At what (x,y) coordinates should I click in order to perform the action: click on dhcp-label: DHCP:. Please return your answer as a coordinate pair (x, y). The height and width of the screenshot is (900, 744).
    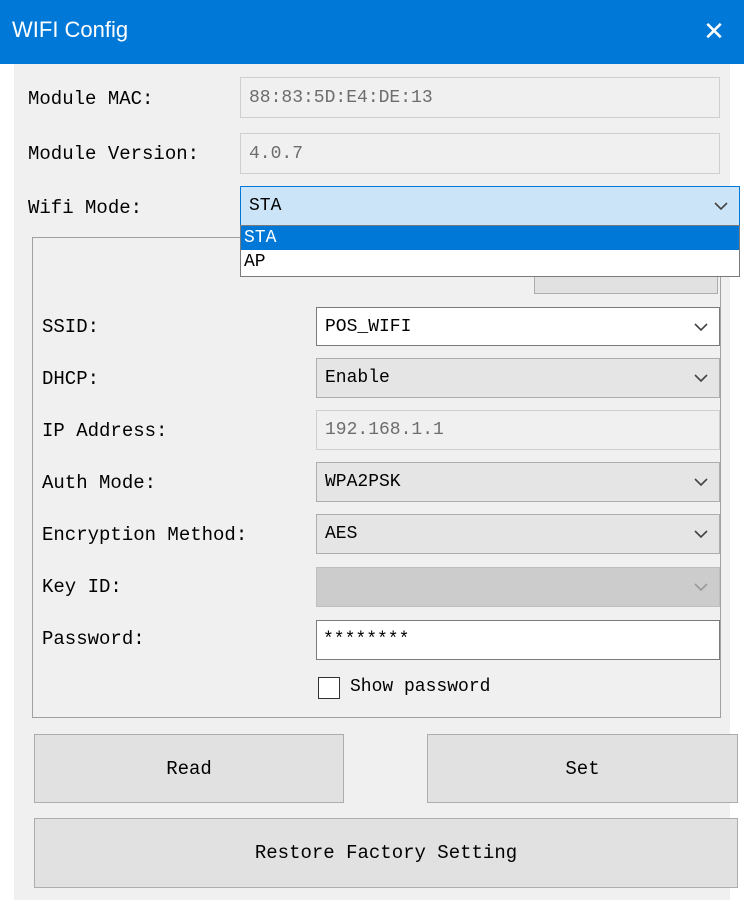
    Looking at the image, I should click on (71, 379).